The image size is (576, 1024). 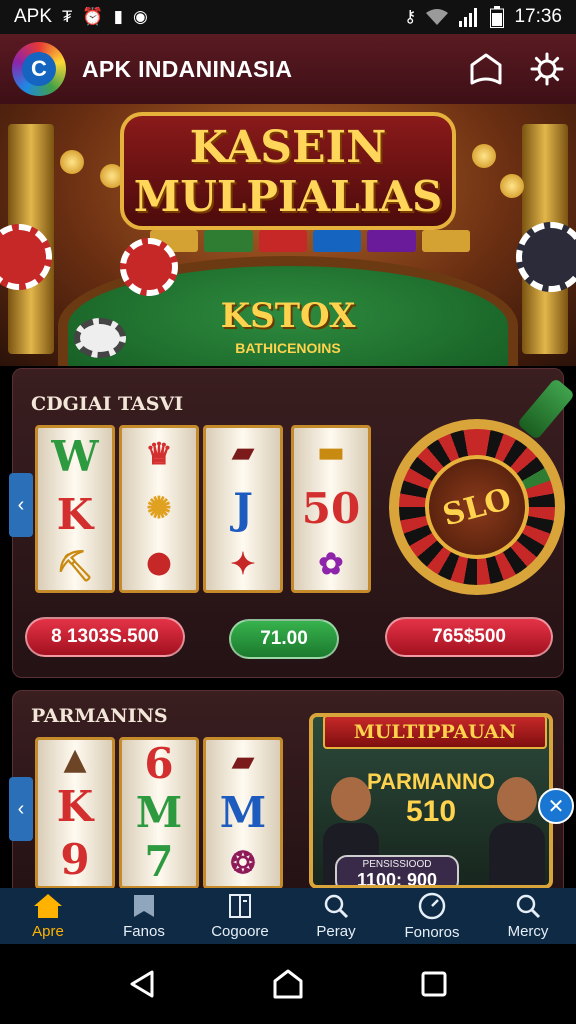 What do you see at coordinates (469, 637) in the screenshot?
I see `bet-pill-right: 765$500` at bounding box center [469, 637].